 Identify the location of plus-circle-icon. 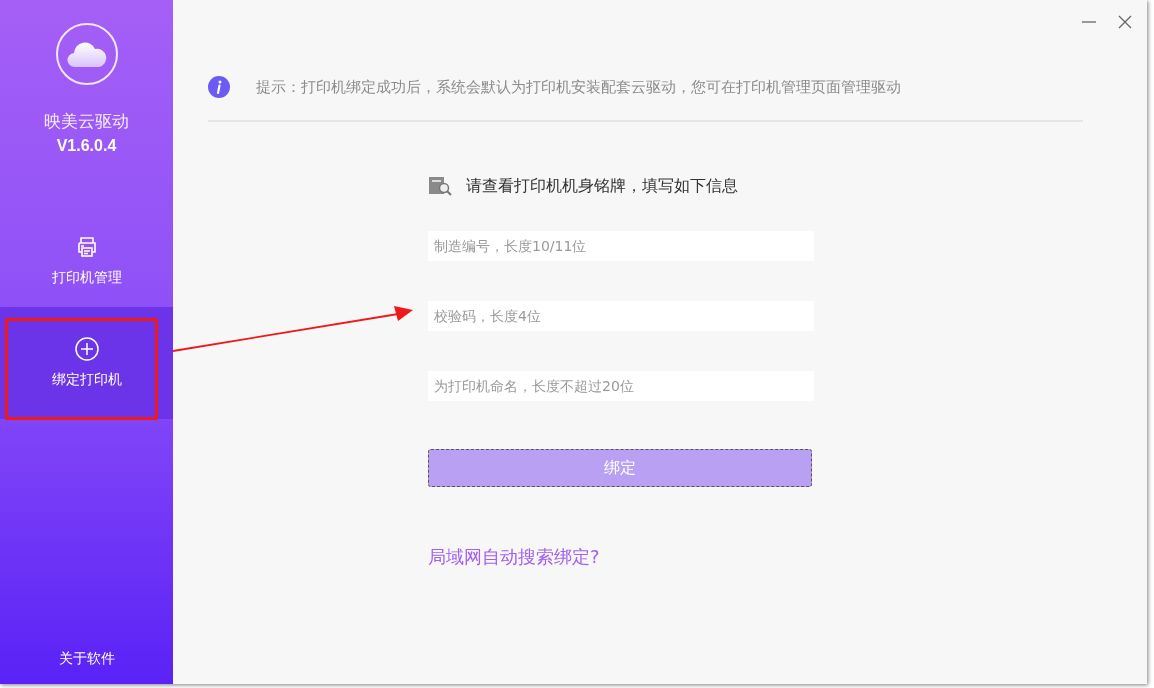
(86, 349).